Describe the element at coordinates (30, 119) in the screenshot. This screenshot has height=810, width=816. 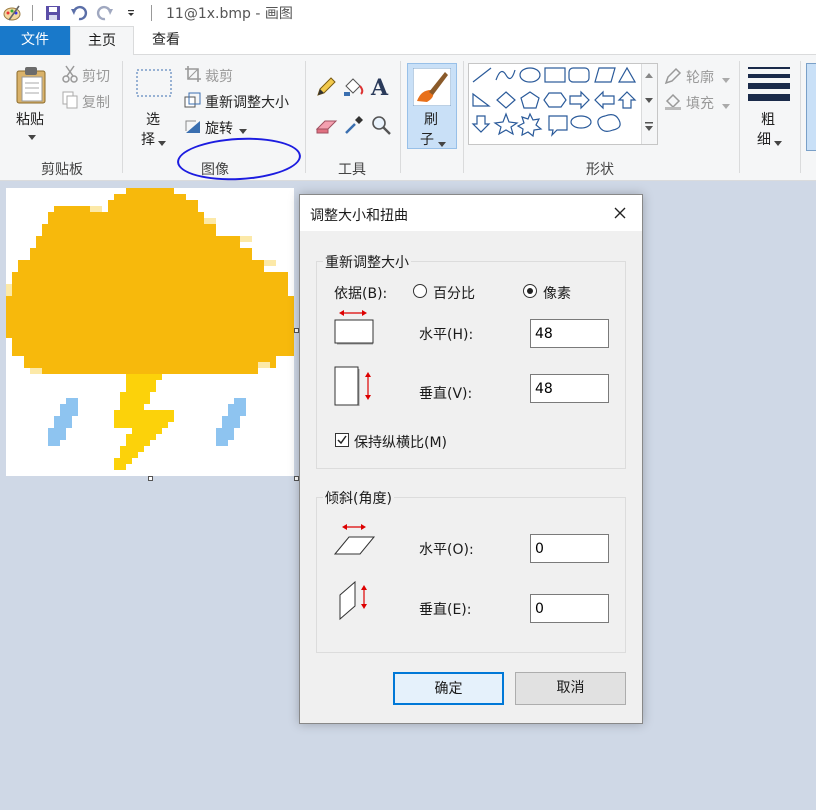
I see `paste-button: 粘贴` at that location.